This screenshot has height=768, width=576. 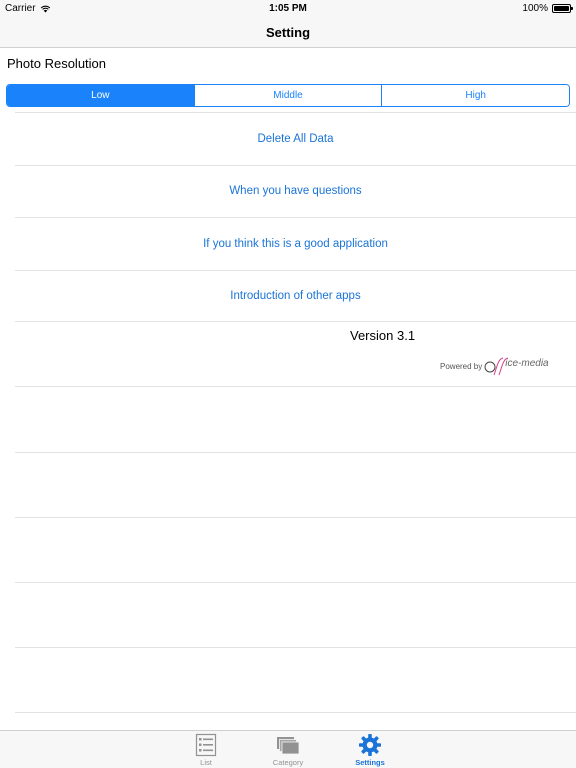 I want to click on gear-icon, so click(x=370, y=745).